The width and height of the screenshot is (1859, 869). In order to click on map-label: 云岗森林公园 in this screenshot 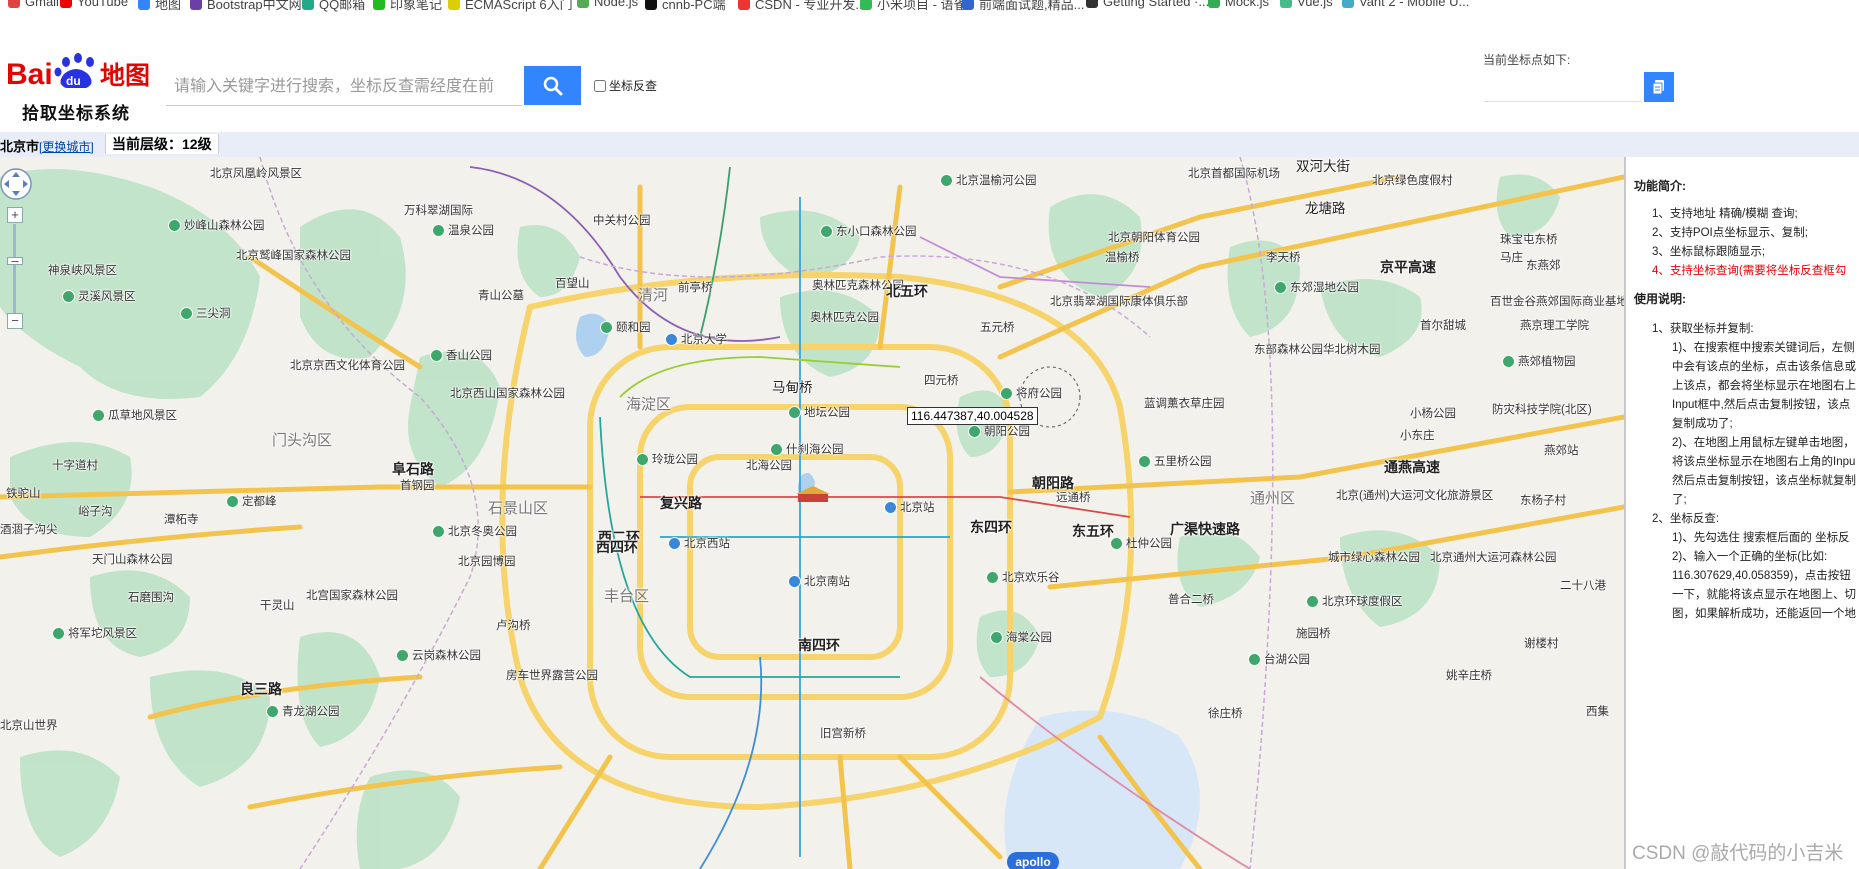, I will do `click(438, 655)`.